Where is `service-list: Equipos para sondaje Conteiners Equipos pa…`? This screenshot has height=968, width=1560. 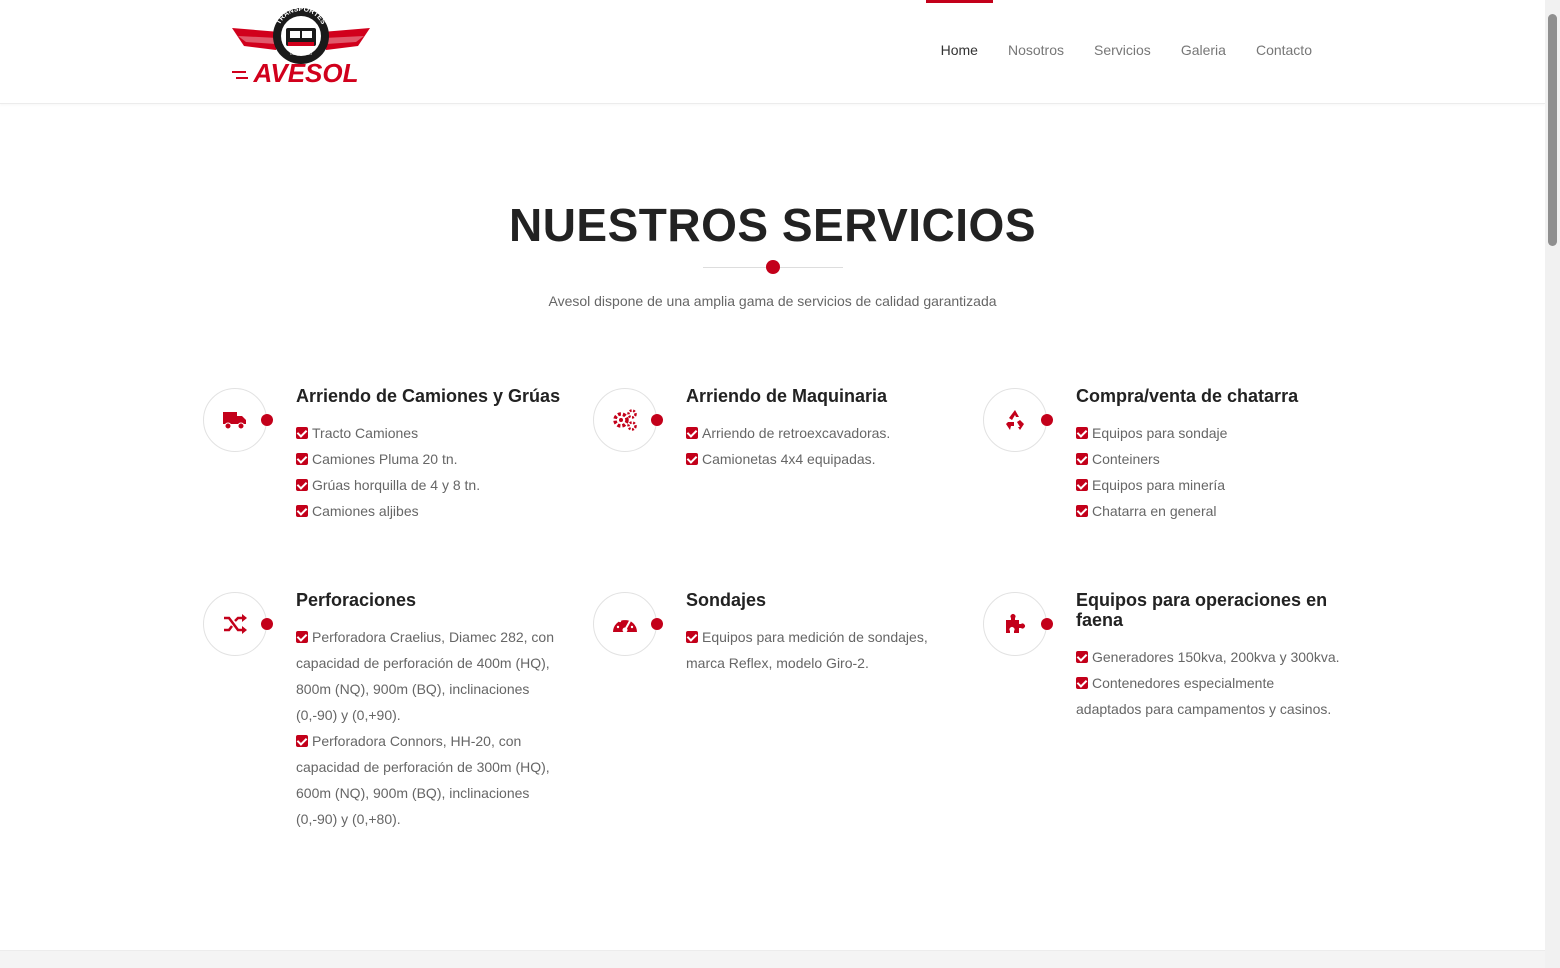 service-list: Equipos para sondaje Conteiners Equipos pa… is located at coordinates (1213, 472).